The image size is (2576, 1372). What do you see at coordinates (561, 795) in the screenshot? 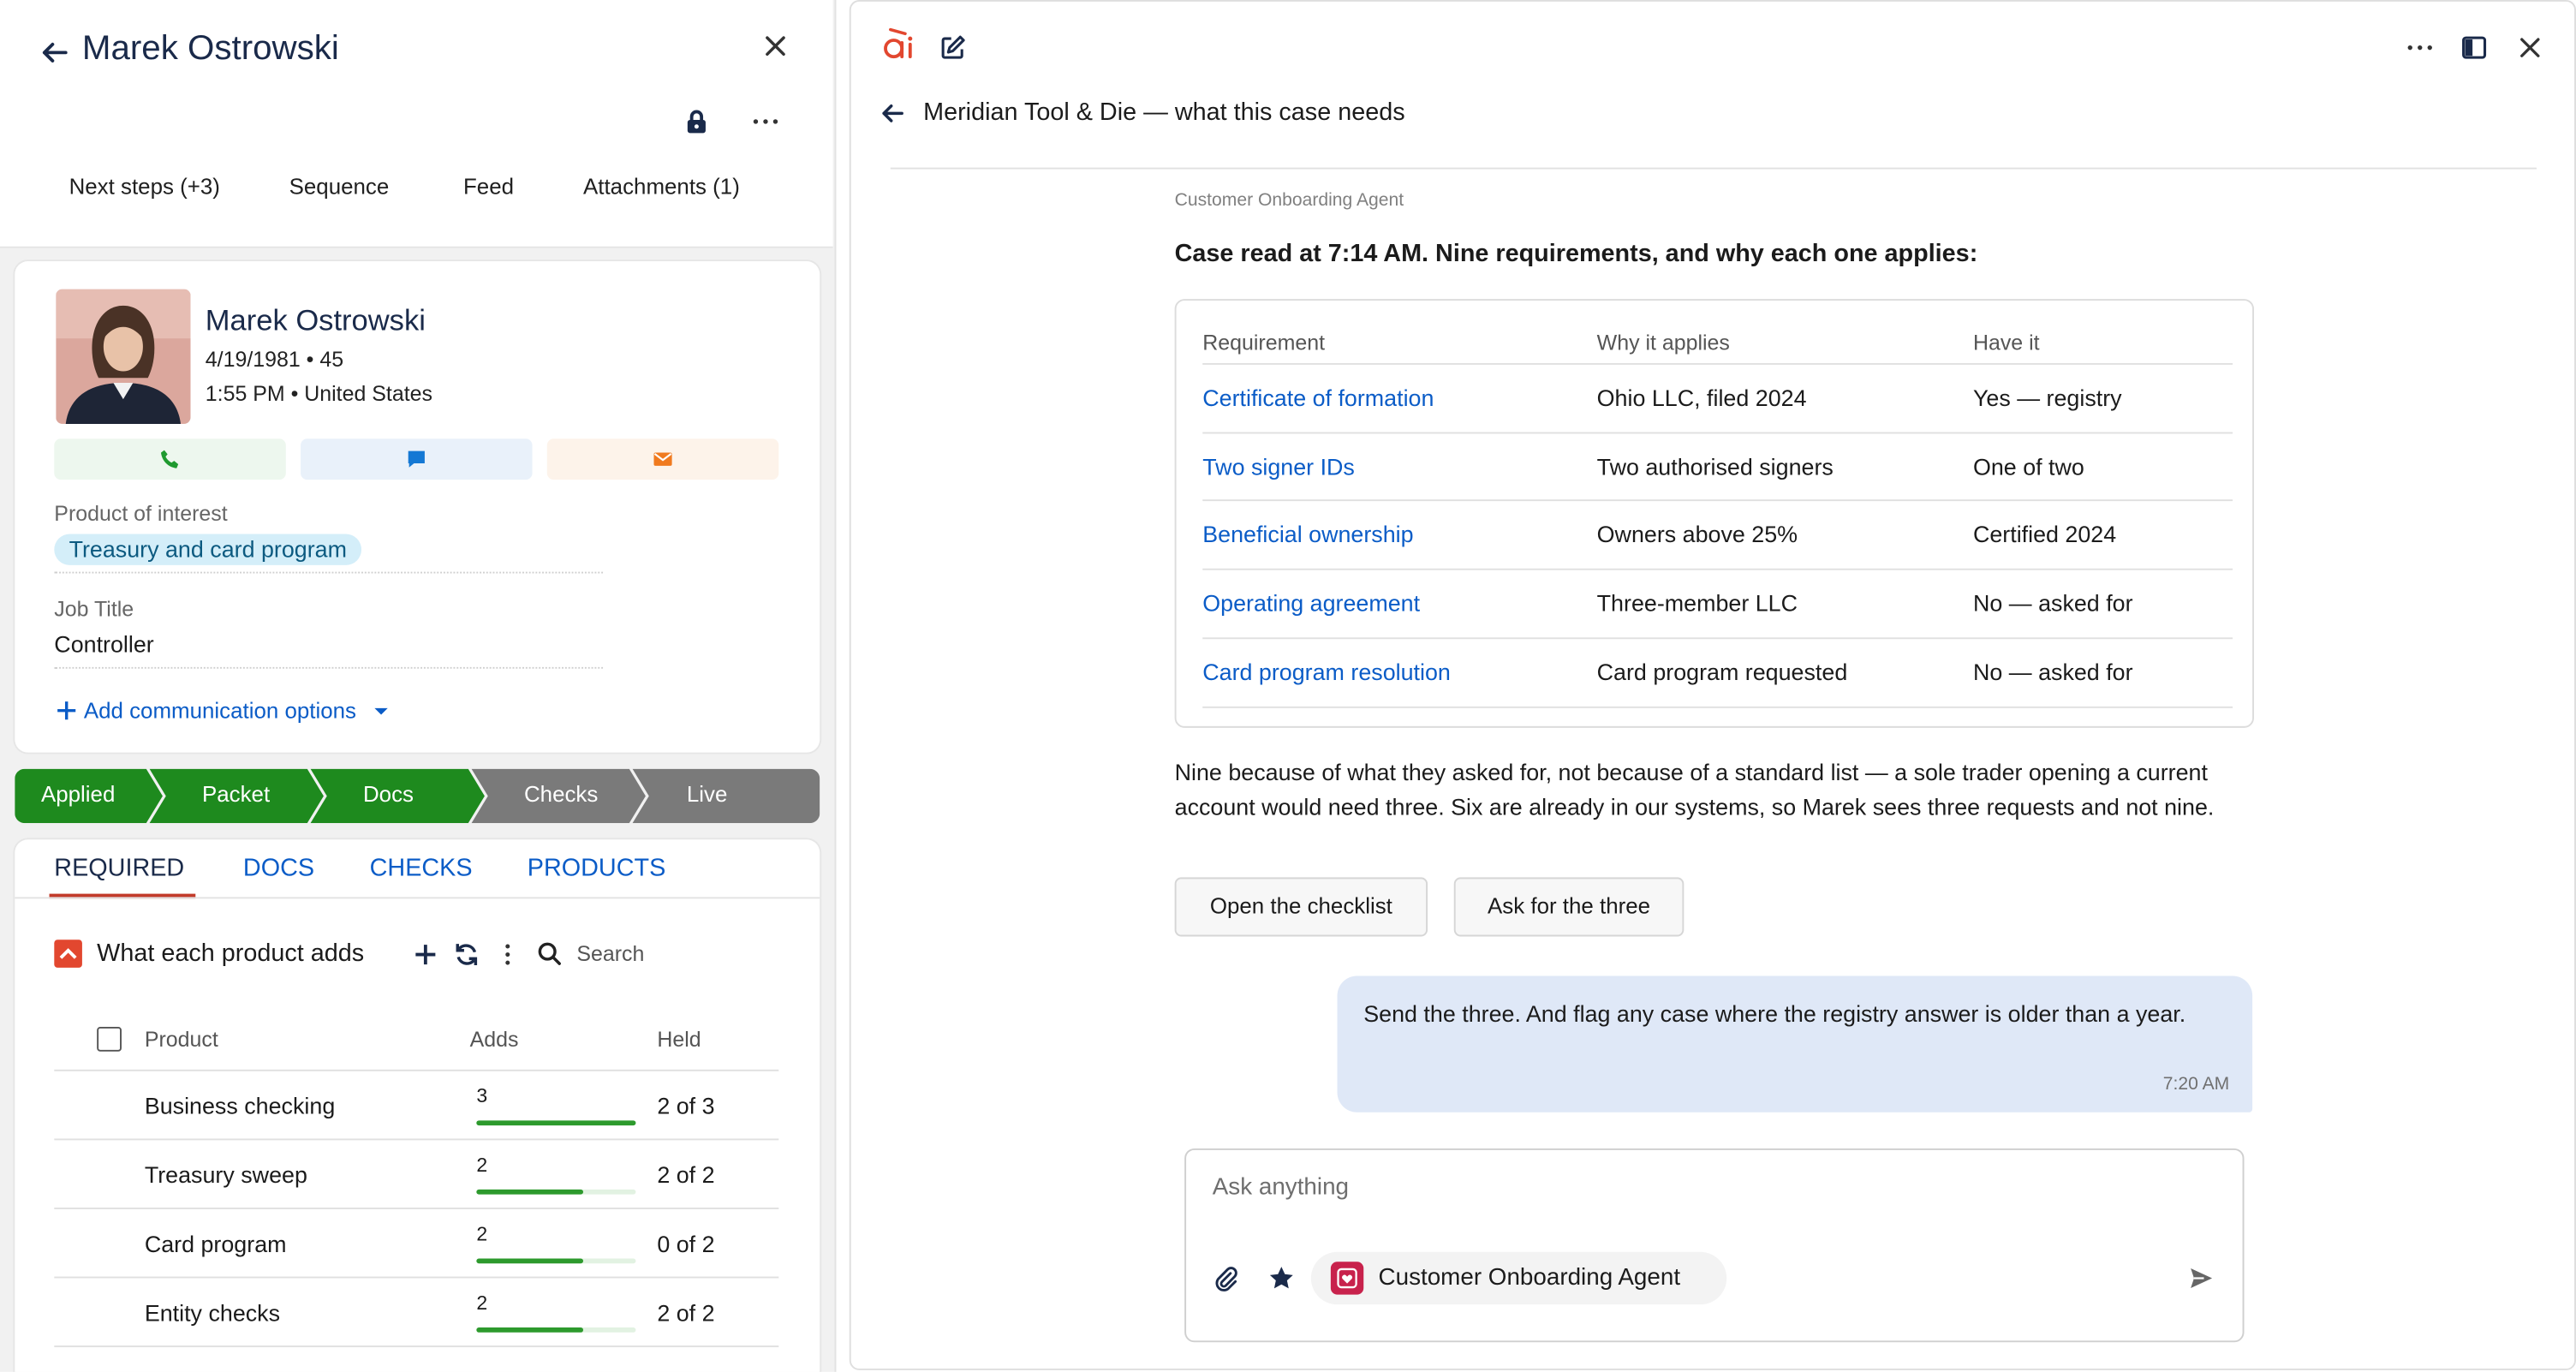
I see `stage-label: Checks` at bounding box center [561, 795].